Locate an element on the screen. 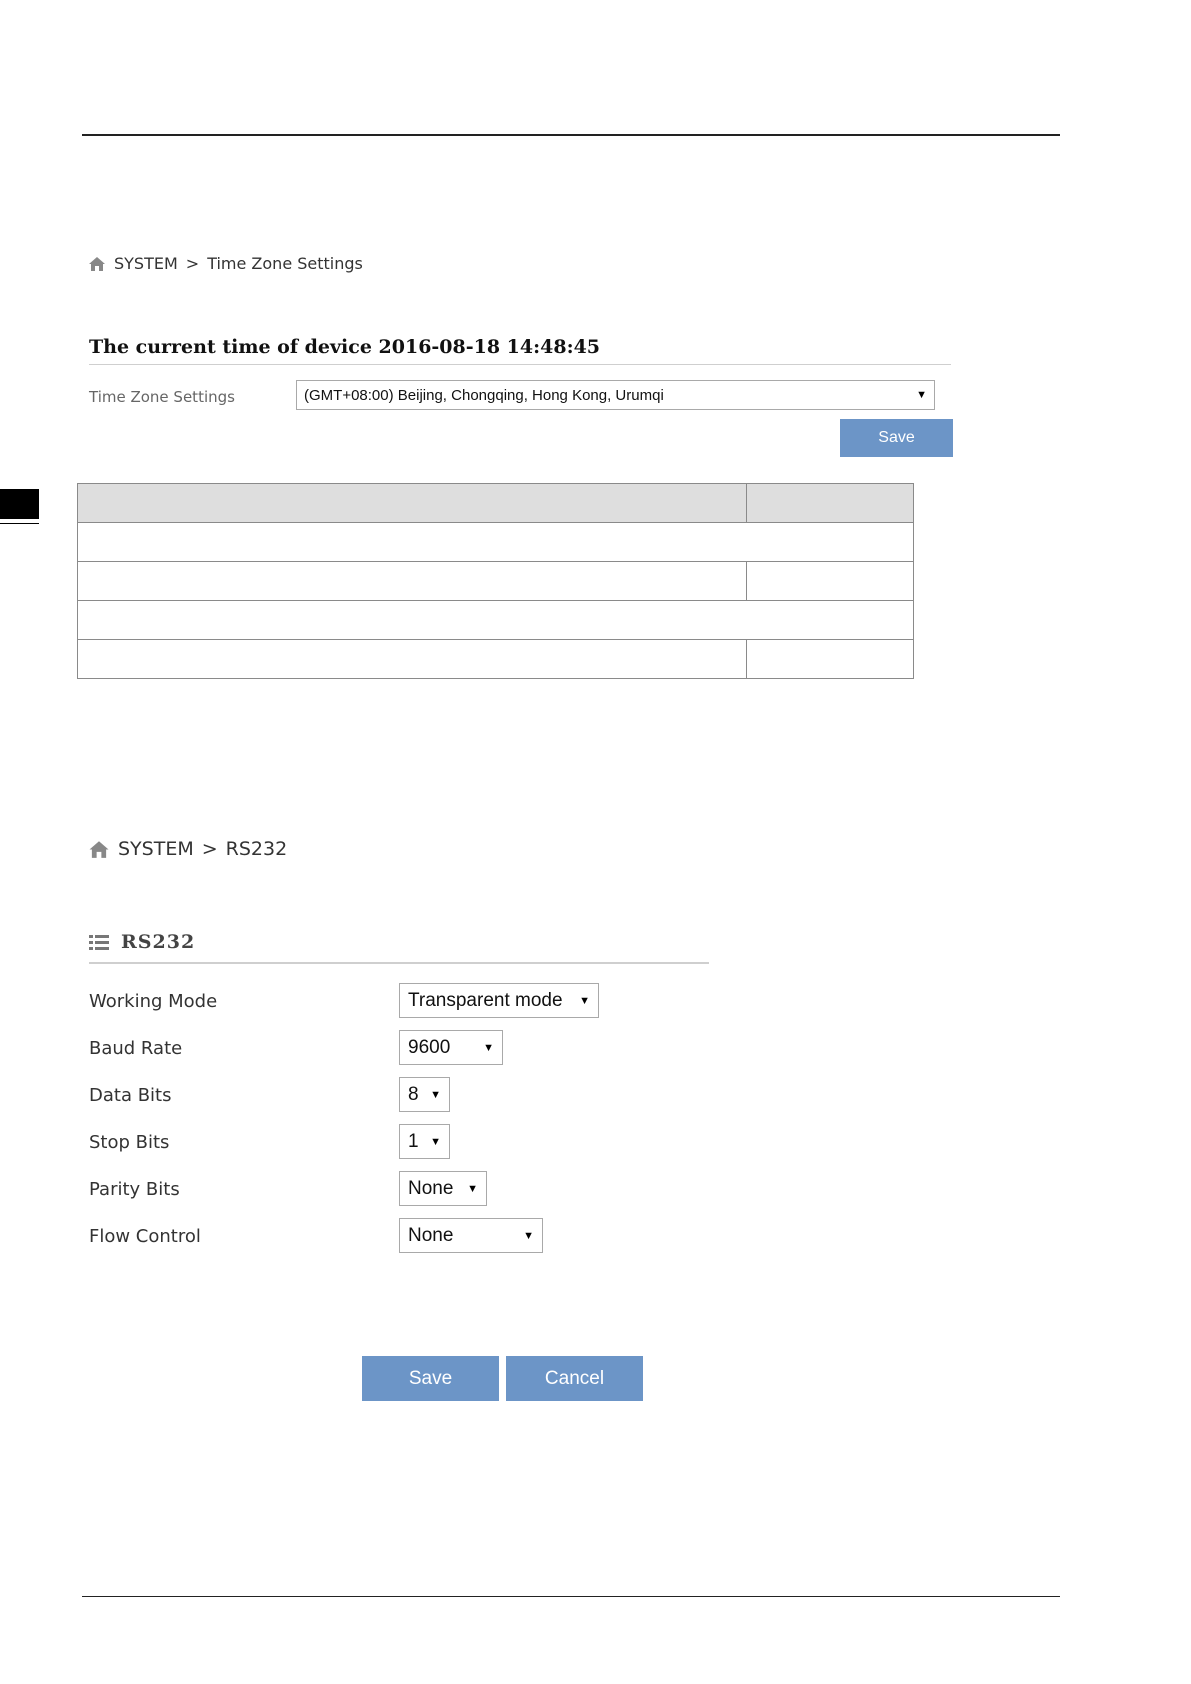  working-mode-value: Transparent mode is located at coordinates (485, 1000).